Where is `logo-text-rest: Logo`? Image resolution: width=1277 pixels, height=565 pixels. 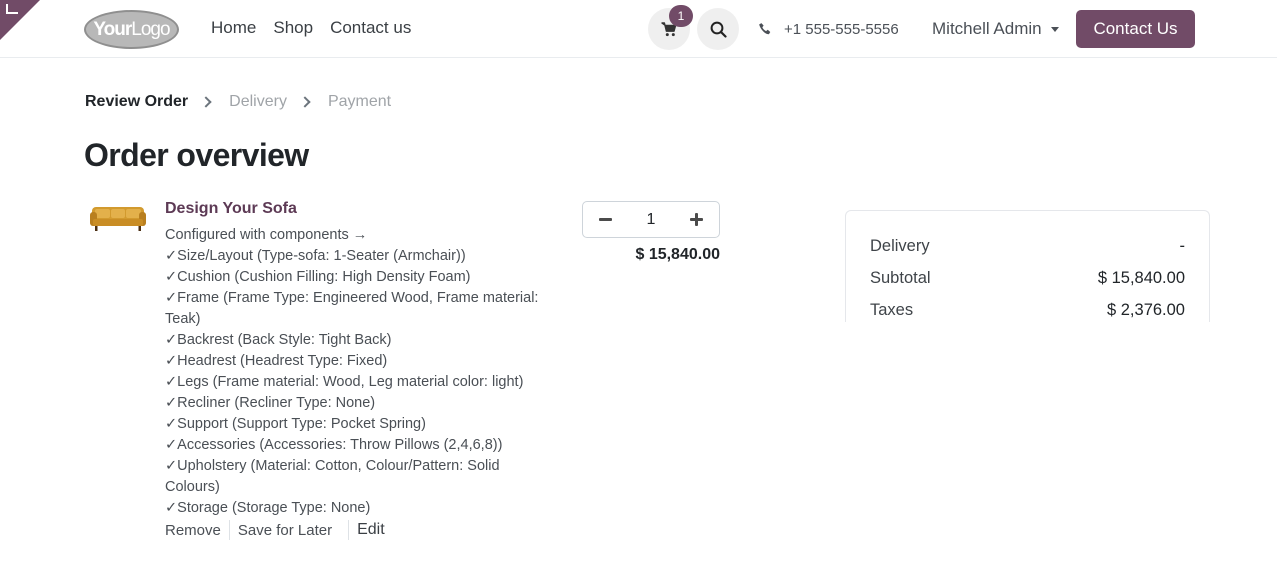 logo-text-rest: Logo is located at coordinates (150, 29).